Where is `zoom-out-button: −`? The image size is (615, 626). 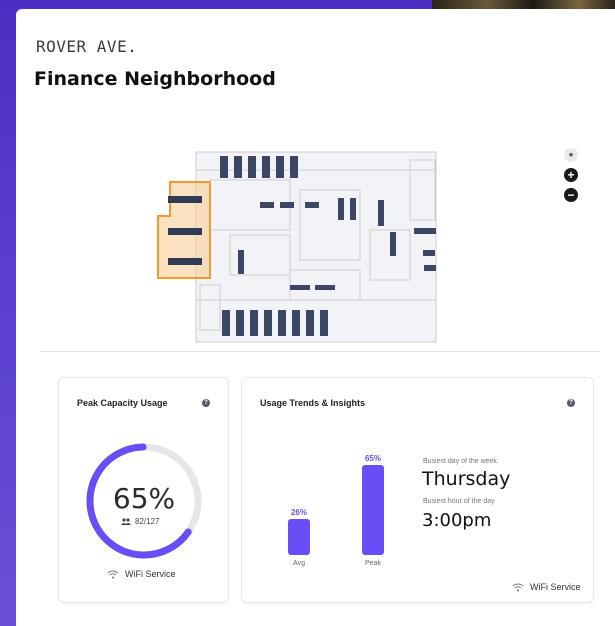
zoom-out-button: − is located at coordinates (571, 195).